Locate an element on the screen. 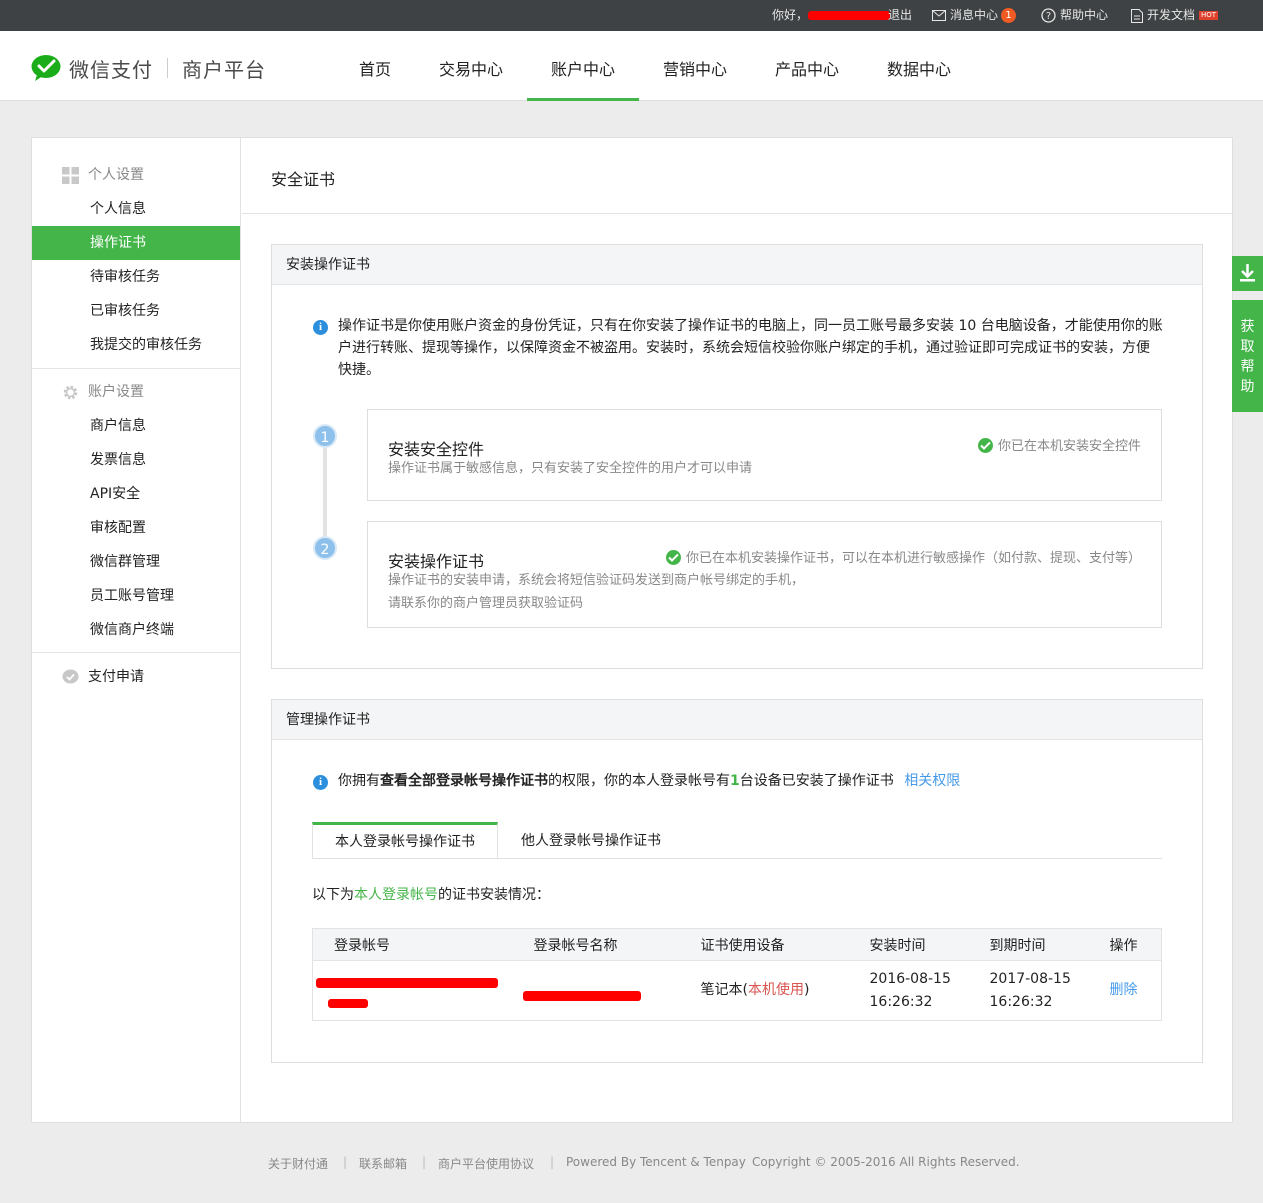 Image resolution: width=1263 pixels, height=1203 pixels. sidebar-item-merchant-terminal: 微信商户终端 is located at coordinates (136, 630).